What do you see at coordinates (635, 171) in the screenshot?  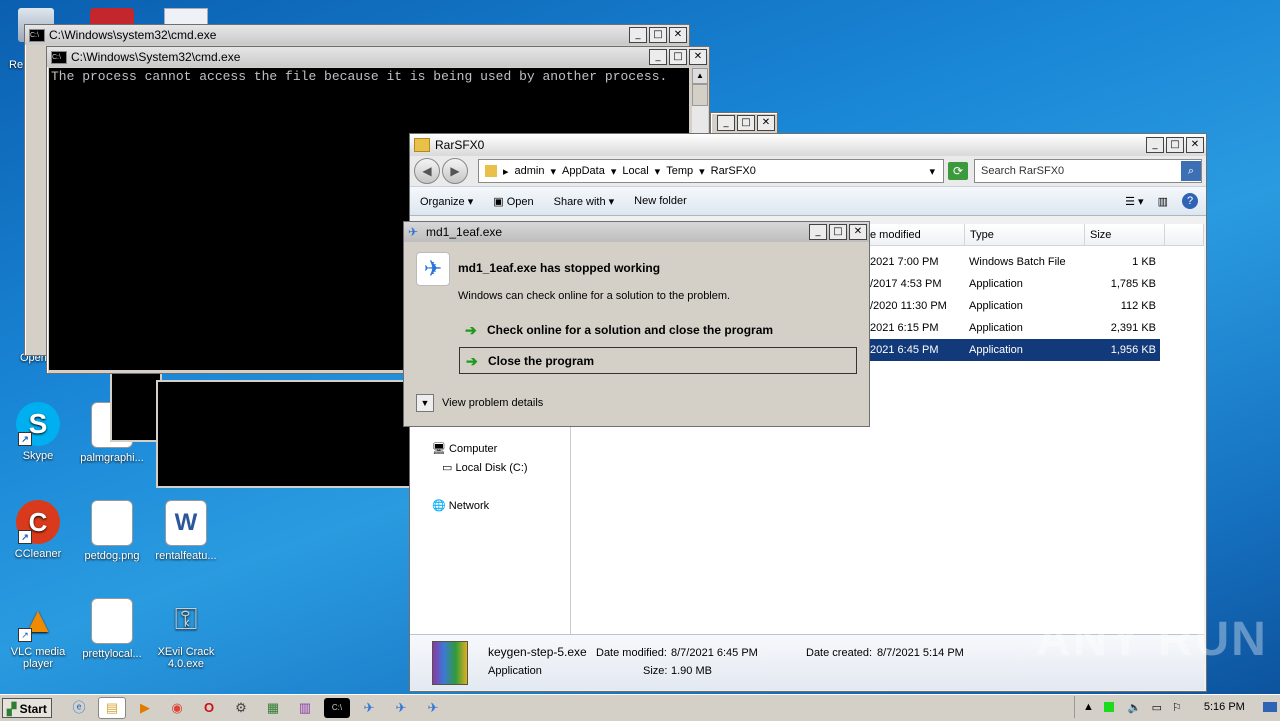 I see `breadcrumb-local: Local` at bounding box center [635, 171].